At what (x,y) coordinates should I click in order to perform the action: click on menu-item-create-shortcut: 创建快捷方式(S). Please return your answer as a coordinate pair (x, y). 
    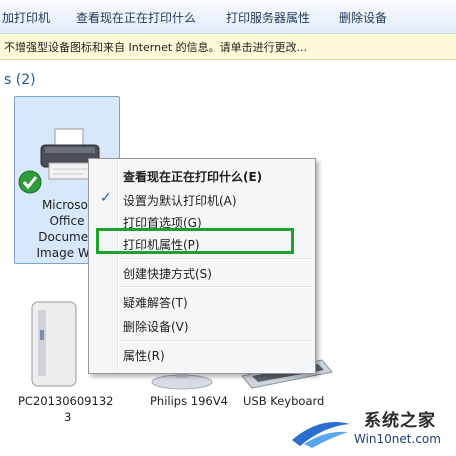
    Looking at the image, I should click on (167, 273).